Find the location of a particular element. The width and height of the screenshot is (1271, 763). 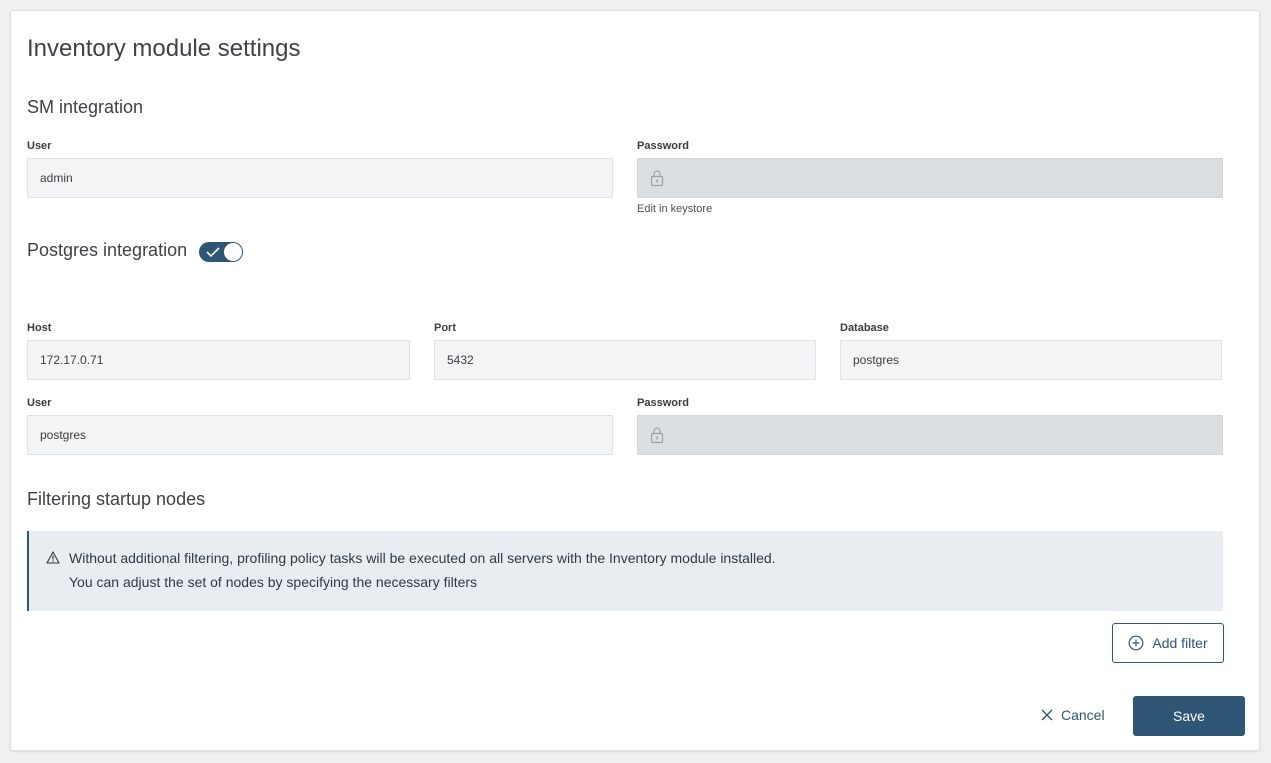

warning-icon is located at coordinates (53, 557).